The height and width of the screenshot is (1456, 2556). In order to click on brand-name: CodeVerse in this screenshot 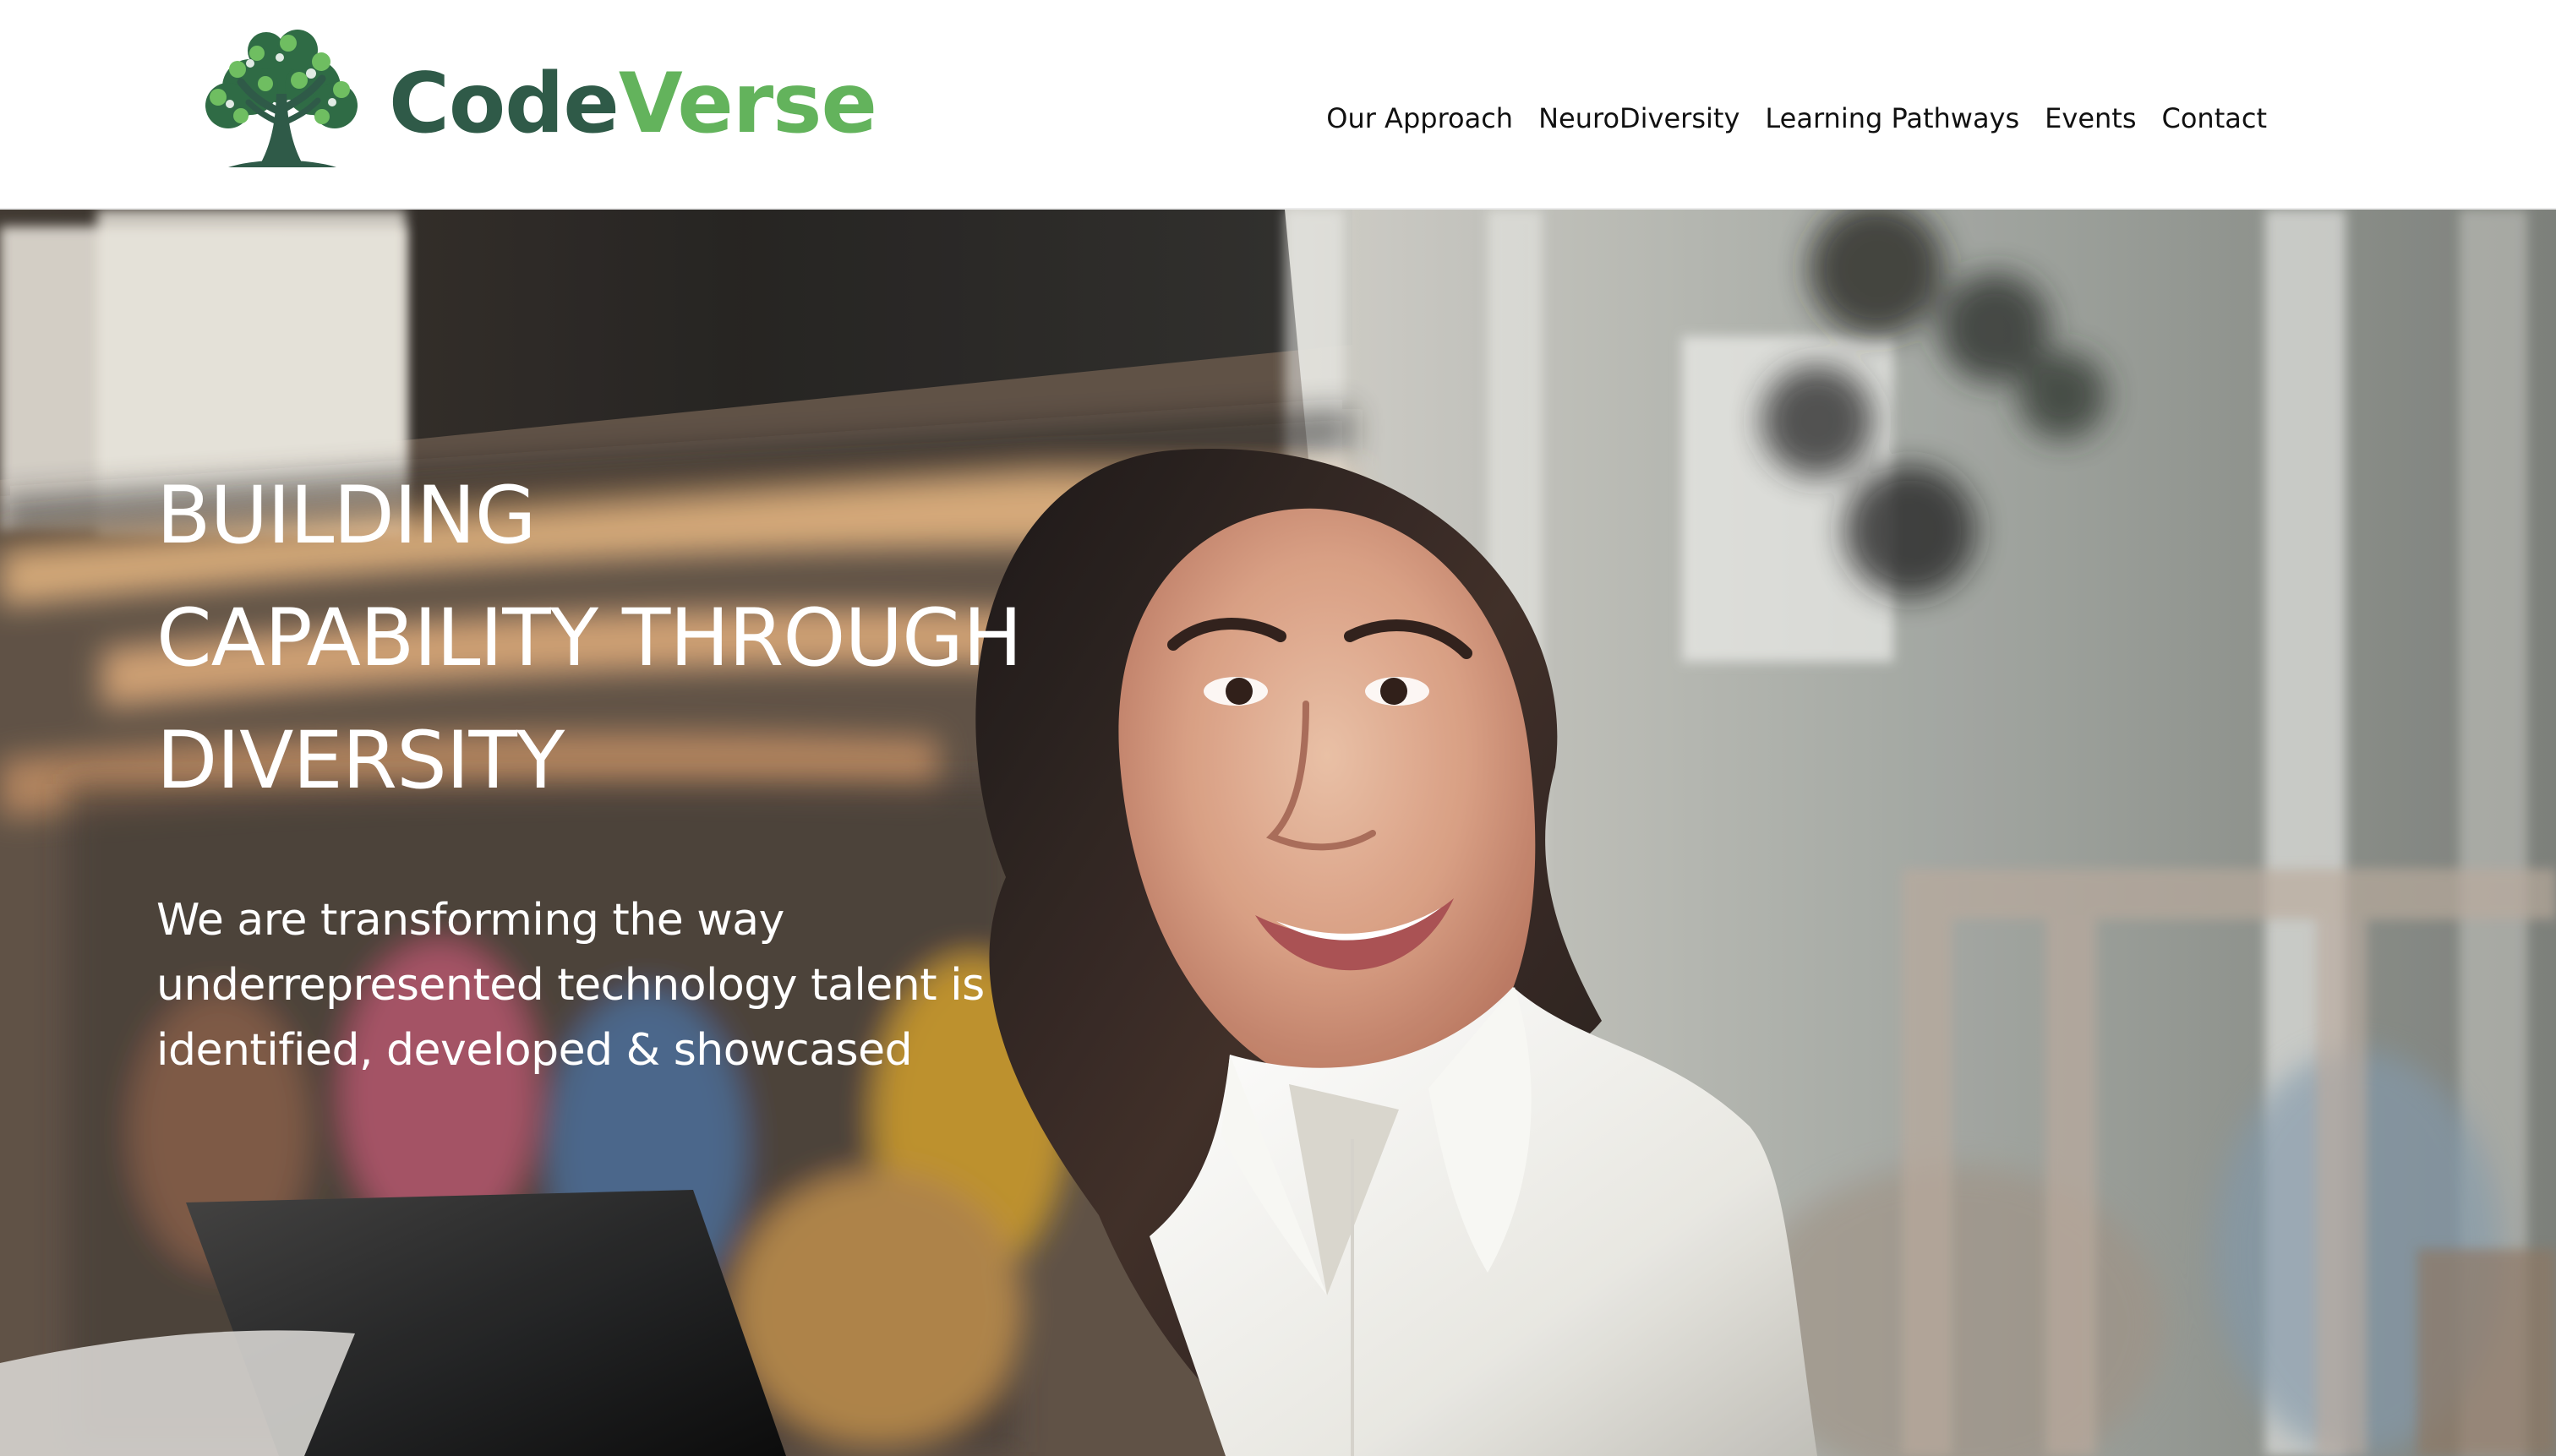, I will do `click(633, 104)`.